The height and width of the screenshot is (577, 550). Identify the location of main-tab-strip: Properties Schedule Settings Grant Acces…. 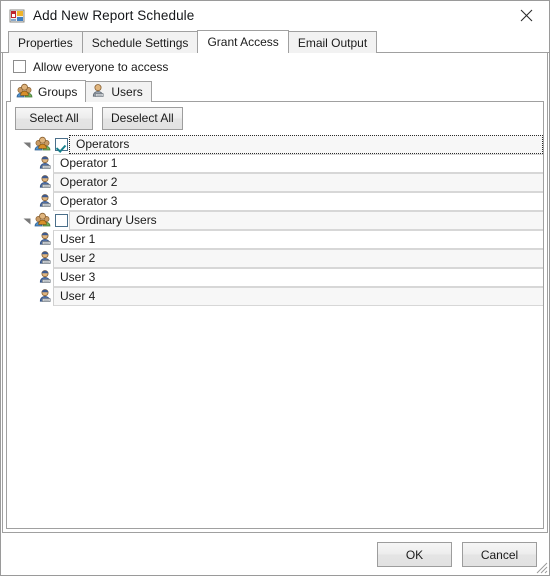
(275, 41).